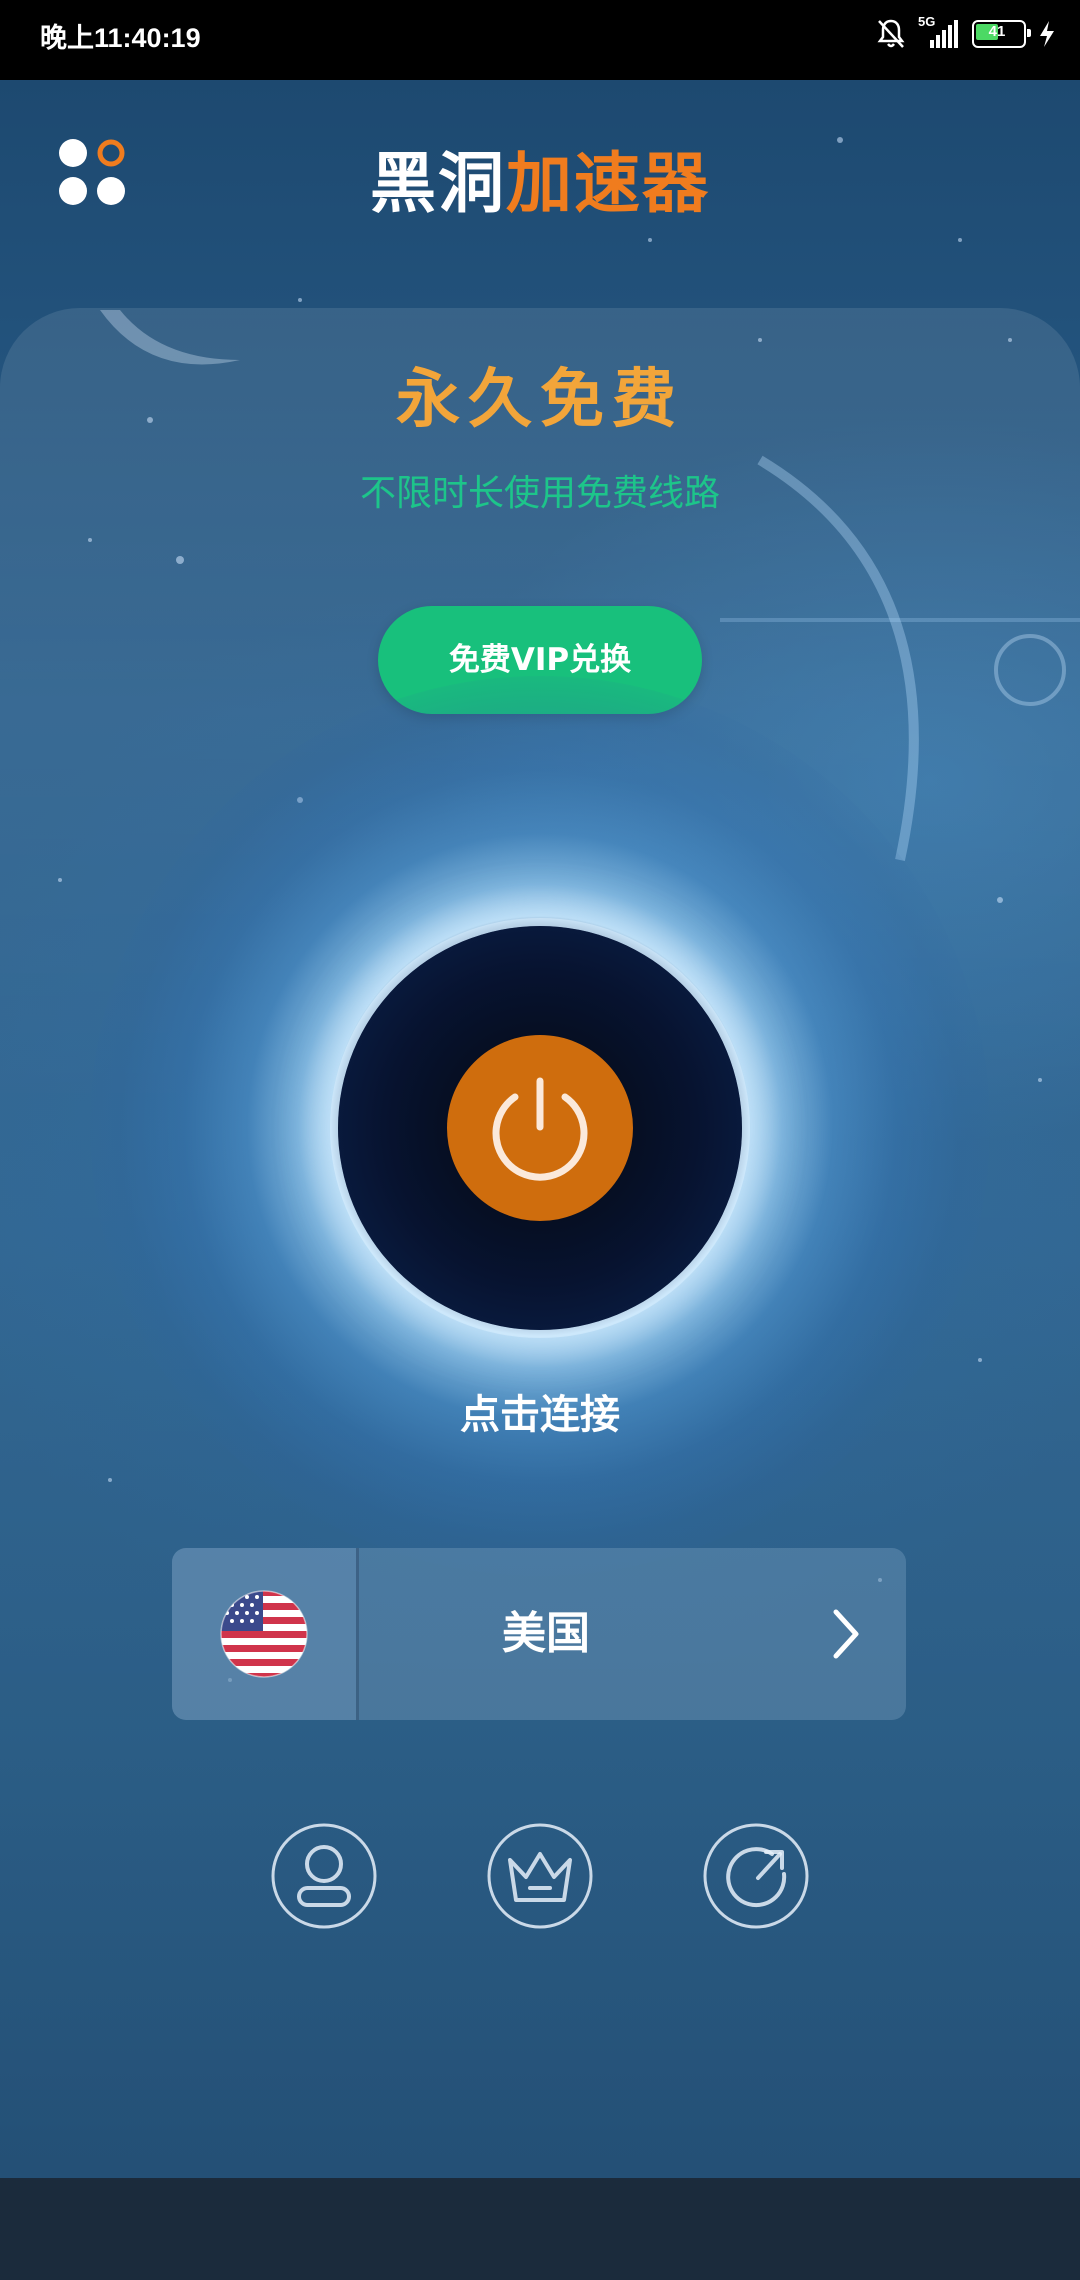 The image size is (1080, 2280). What do you see at coordinates (540, 2229) in the screenshot?
I see `bottom-strip` at bounding box center [540, 2229].